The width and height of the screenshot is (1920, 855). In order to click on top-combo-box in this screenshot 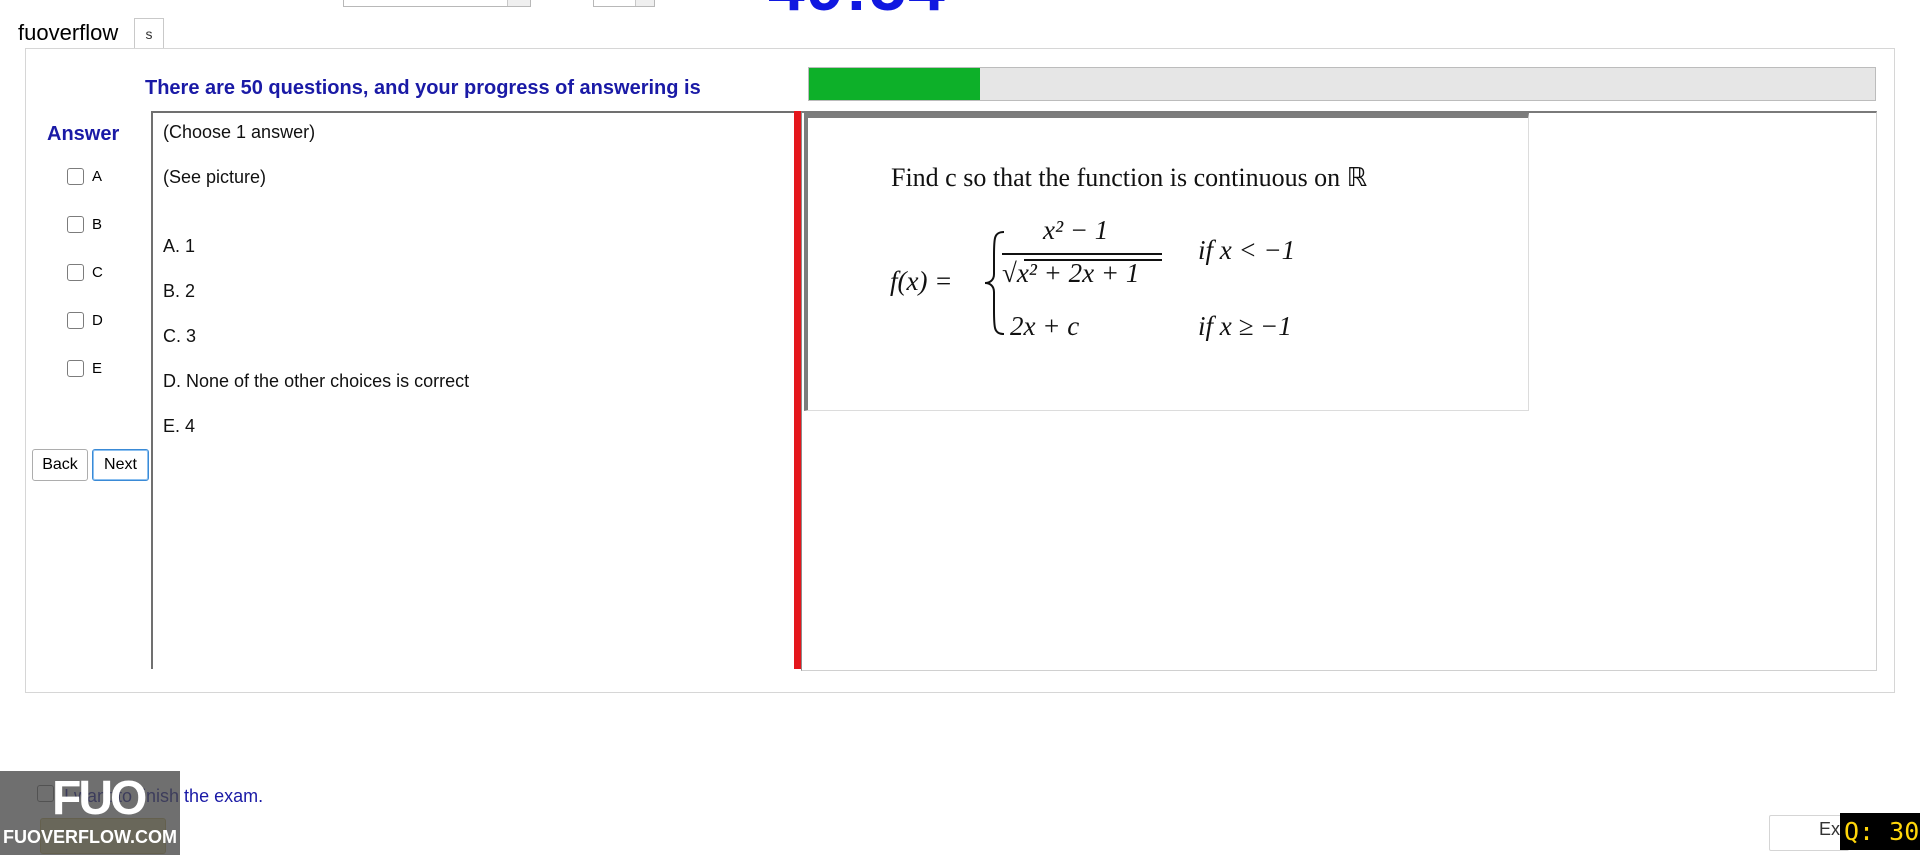, I will do `click(437, 3)`.